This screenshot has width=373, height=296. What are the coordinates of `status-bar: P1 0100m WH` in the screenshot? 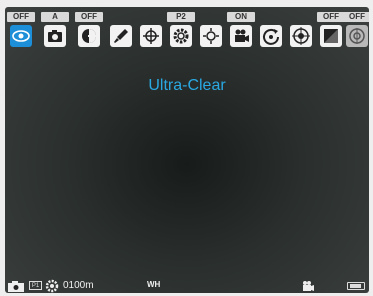 It's located at (187, 286).